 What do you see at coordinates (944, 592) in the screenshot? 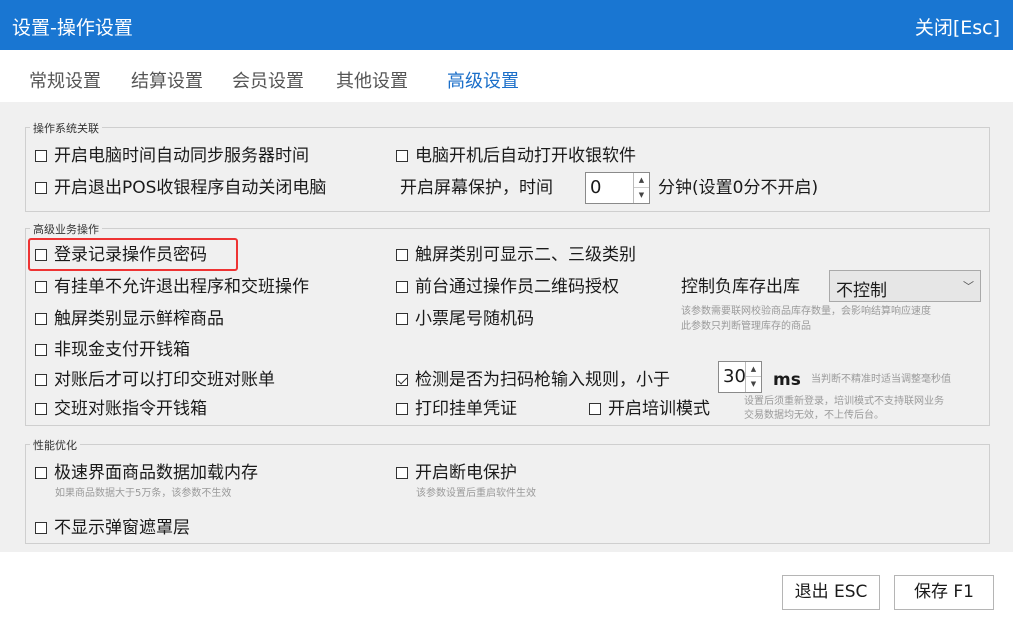
I see `save-button: 保存 F1` at bounding box center [944, 592].